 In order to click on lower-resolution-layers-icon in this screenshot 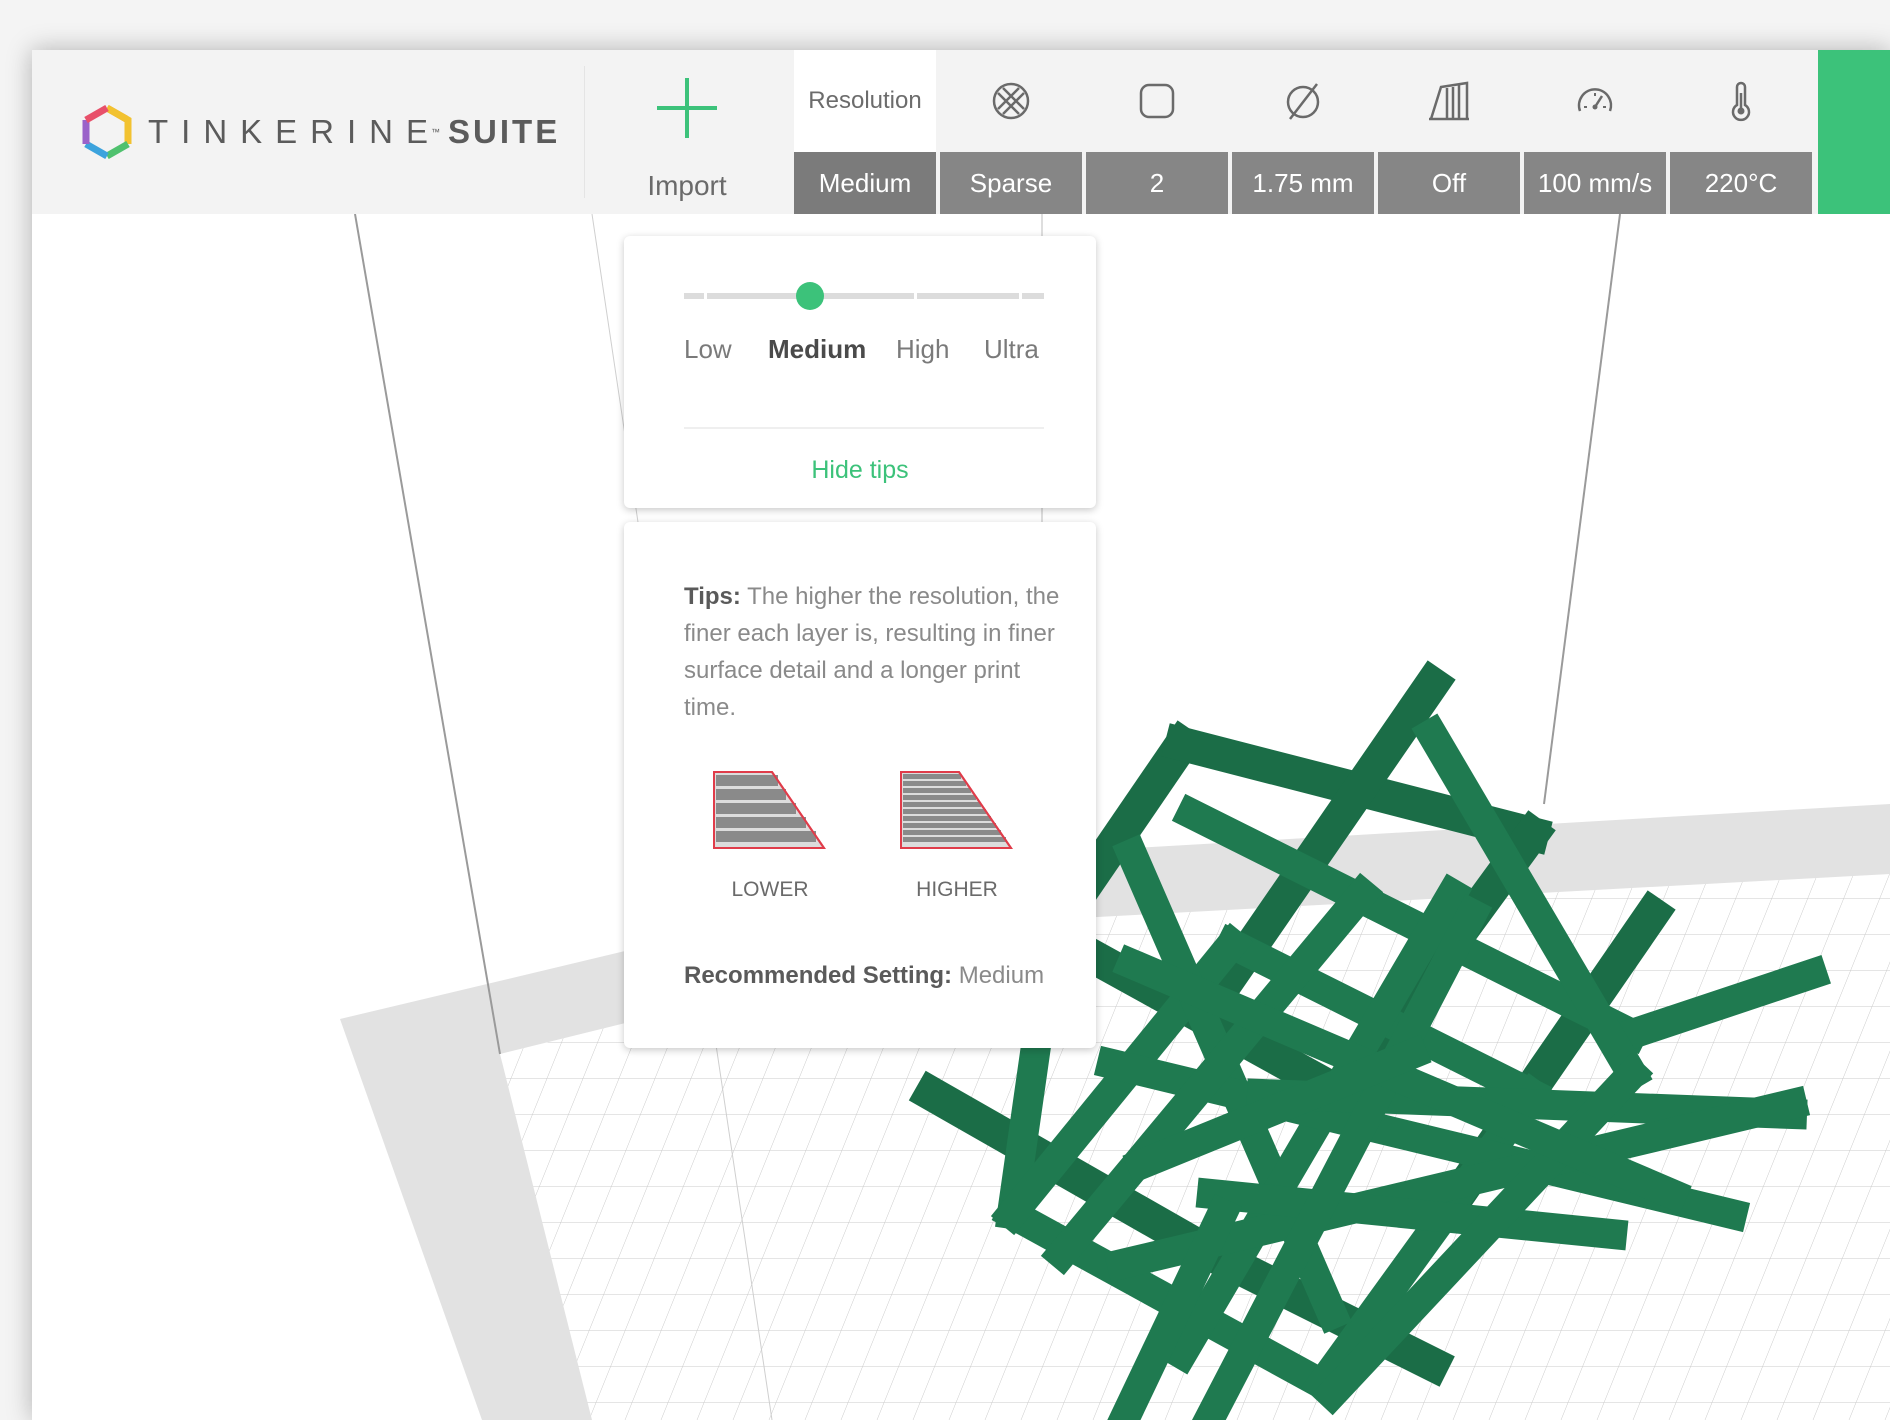, I will do `click(769, 810)`.